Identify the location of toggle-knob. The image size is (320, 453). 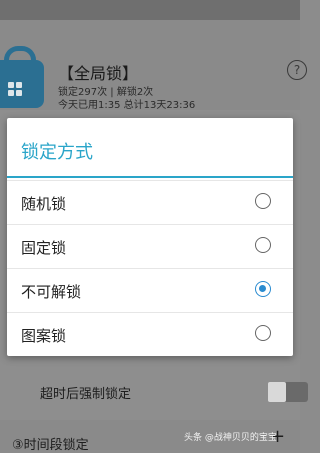
(277, 392).